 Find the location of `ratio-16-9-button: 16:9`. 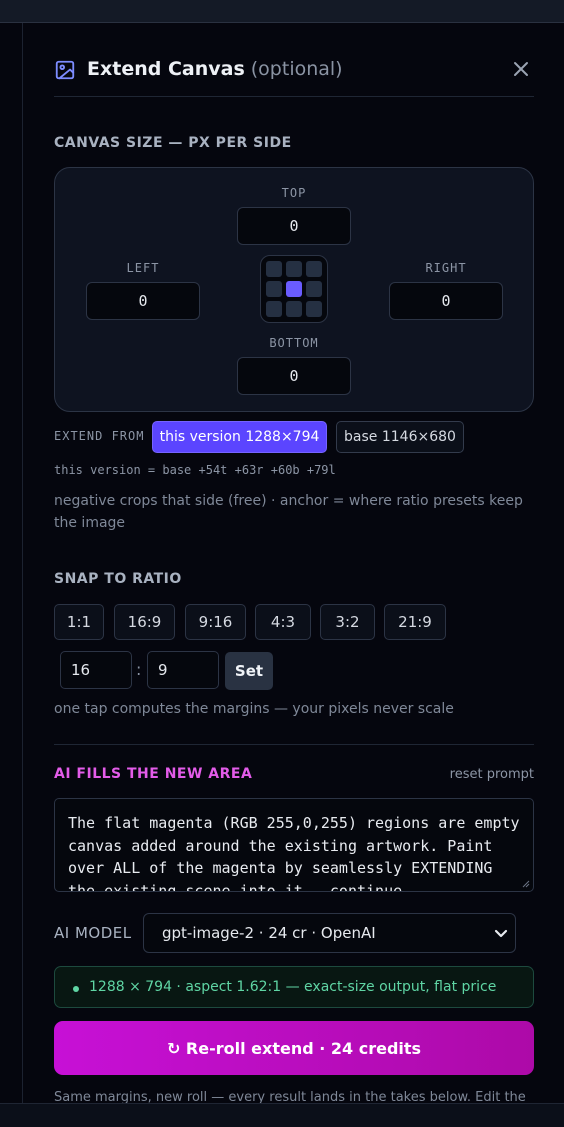

ratio-16-9-button: 16:9 is located at coordinates (144, 622).